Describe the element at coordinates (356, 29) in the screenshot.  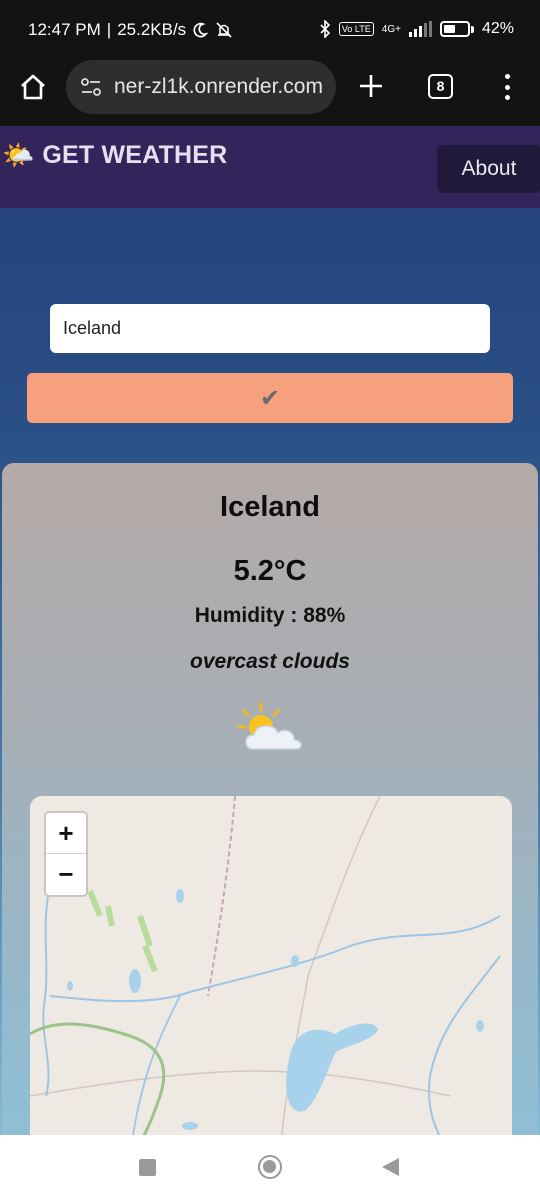
I see `volte-badge: Vo LTE` at that location.